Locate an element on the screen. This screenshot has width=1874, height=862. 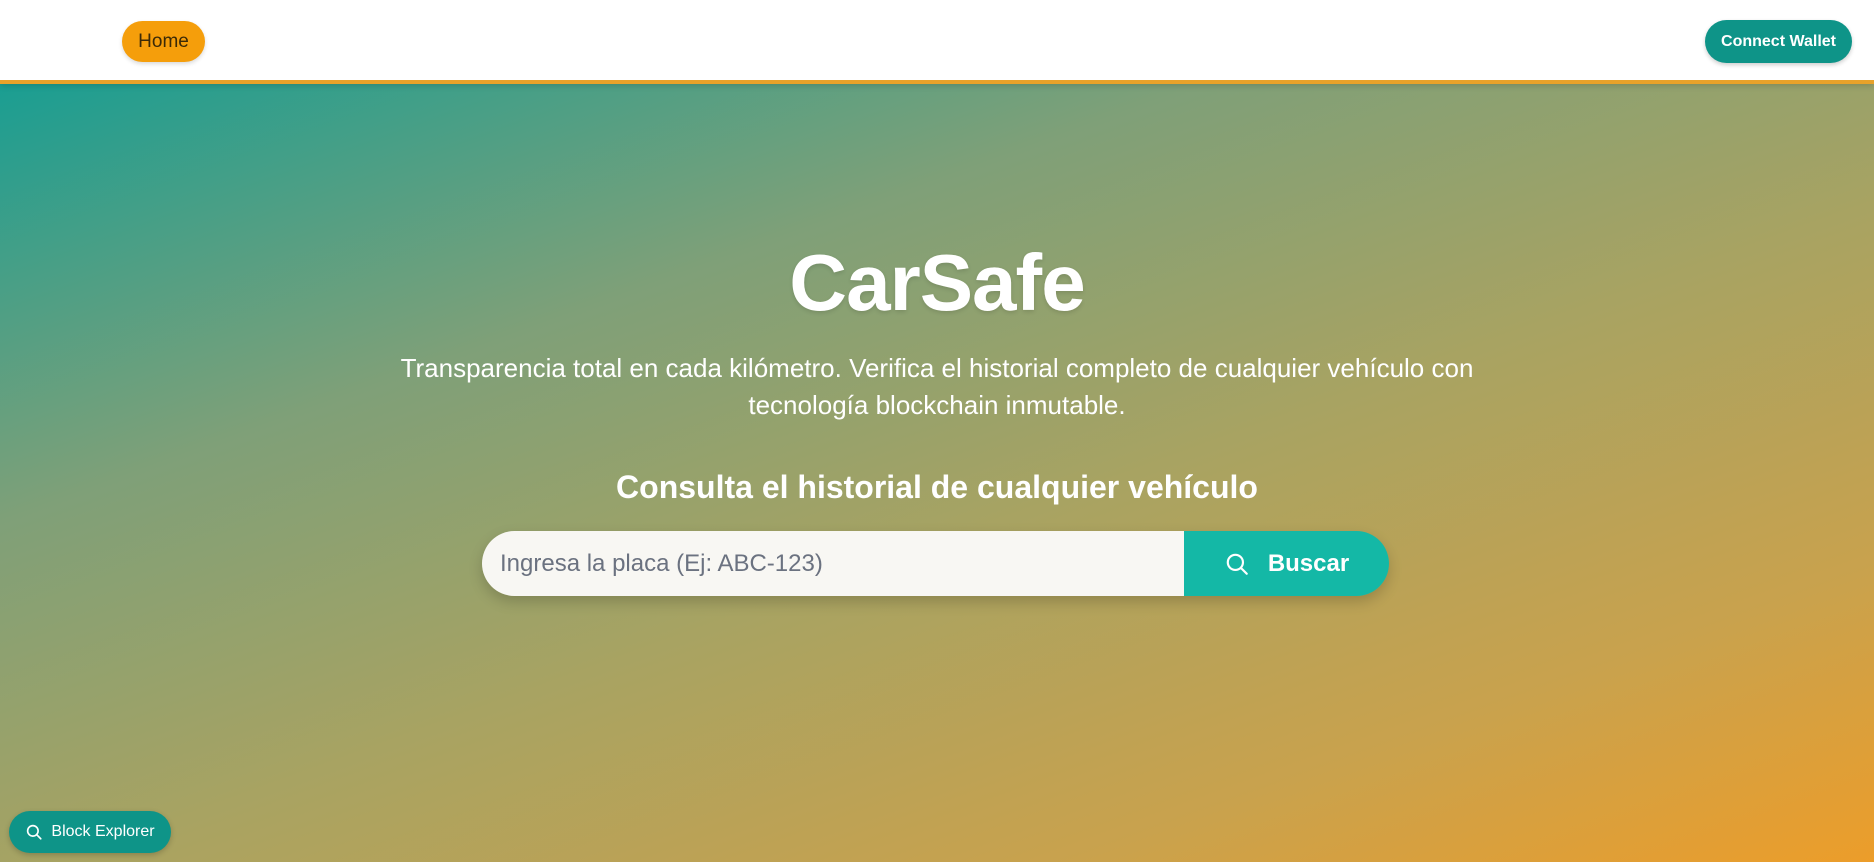
top-navbar: Home Connect Wallet is located at coordinates (937, 42).